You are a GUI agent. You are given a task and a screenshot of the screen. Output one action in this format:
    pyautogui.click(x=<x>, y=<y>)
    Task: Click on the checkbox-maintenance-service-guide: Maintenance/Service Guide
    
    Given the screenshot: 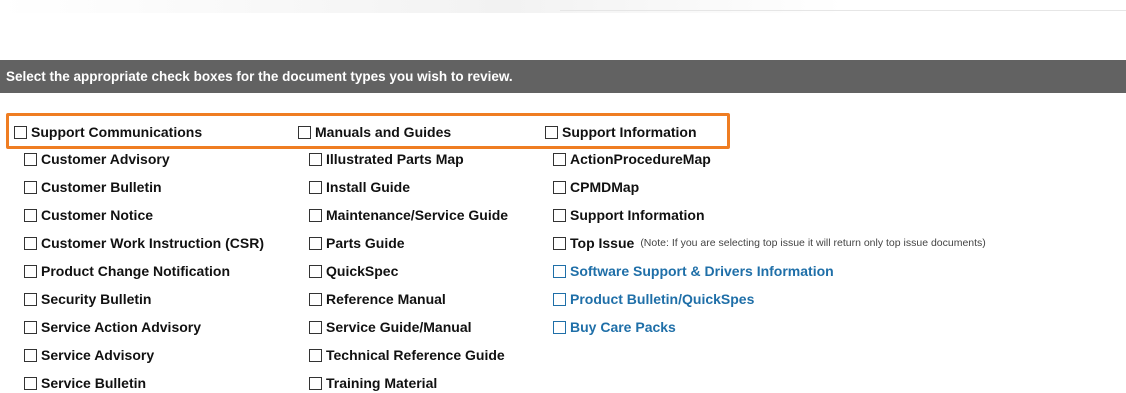 What is the action you would take?
    pyautogui.click(x=408, y=215)
    